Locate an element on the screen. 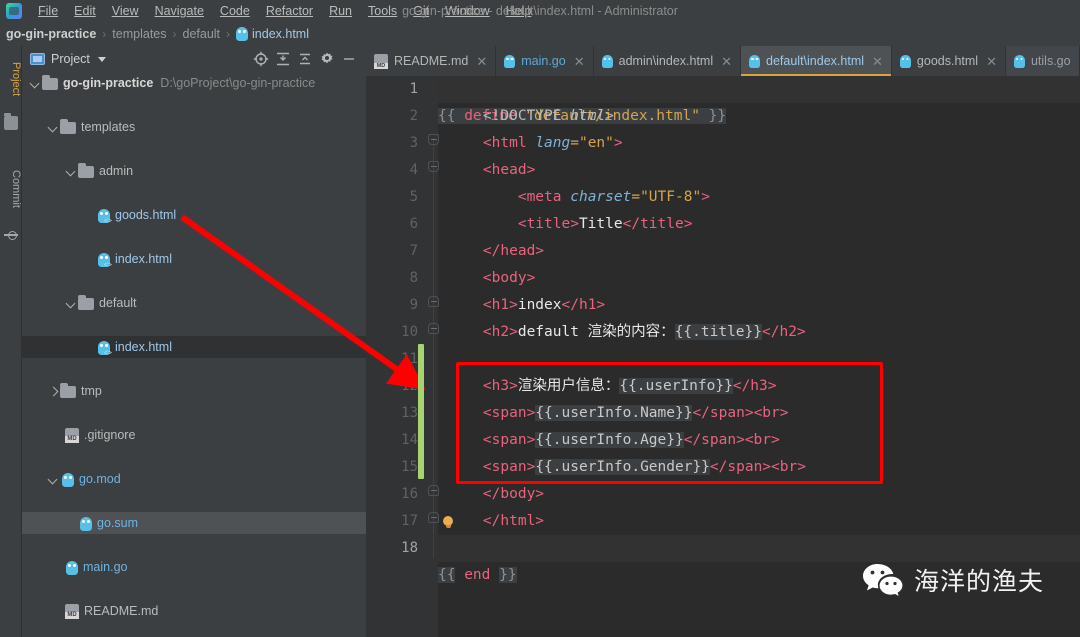  tree-label: tmp is located at coordinates (91, 391).